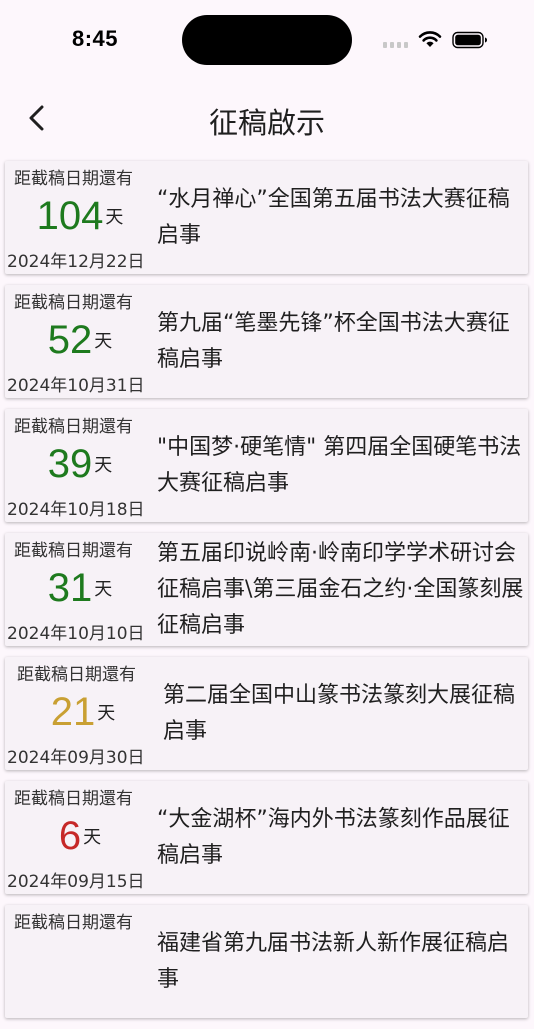  What do you see at coordinates (333, 341) in the screenshot?
I see `notice-title: 第九届“笔墨先锋”杯全国书法大赛征稿启事` at bounding box center [333, 341].